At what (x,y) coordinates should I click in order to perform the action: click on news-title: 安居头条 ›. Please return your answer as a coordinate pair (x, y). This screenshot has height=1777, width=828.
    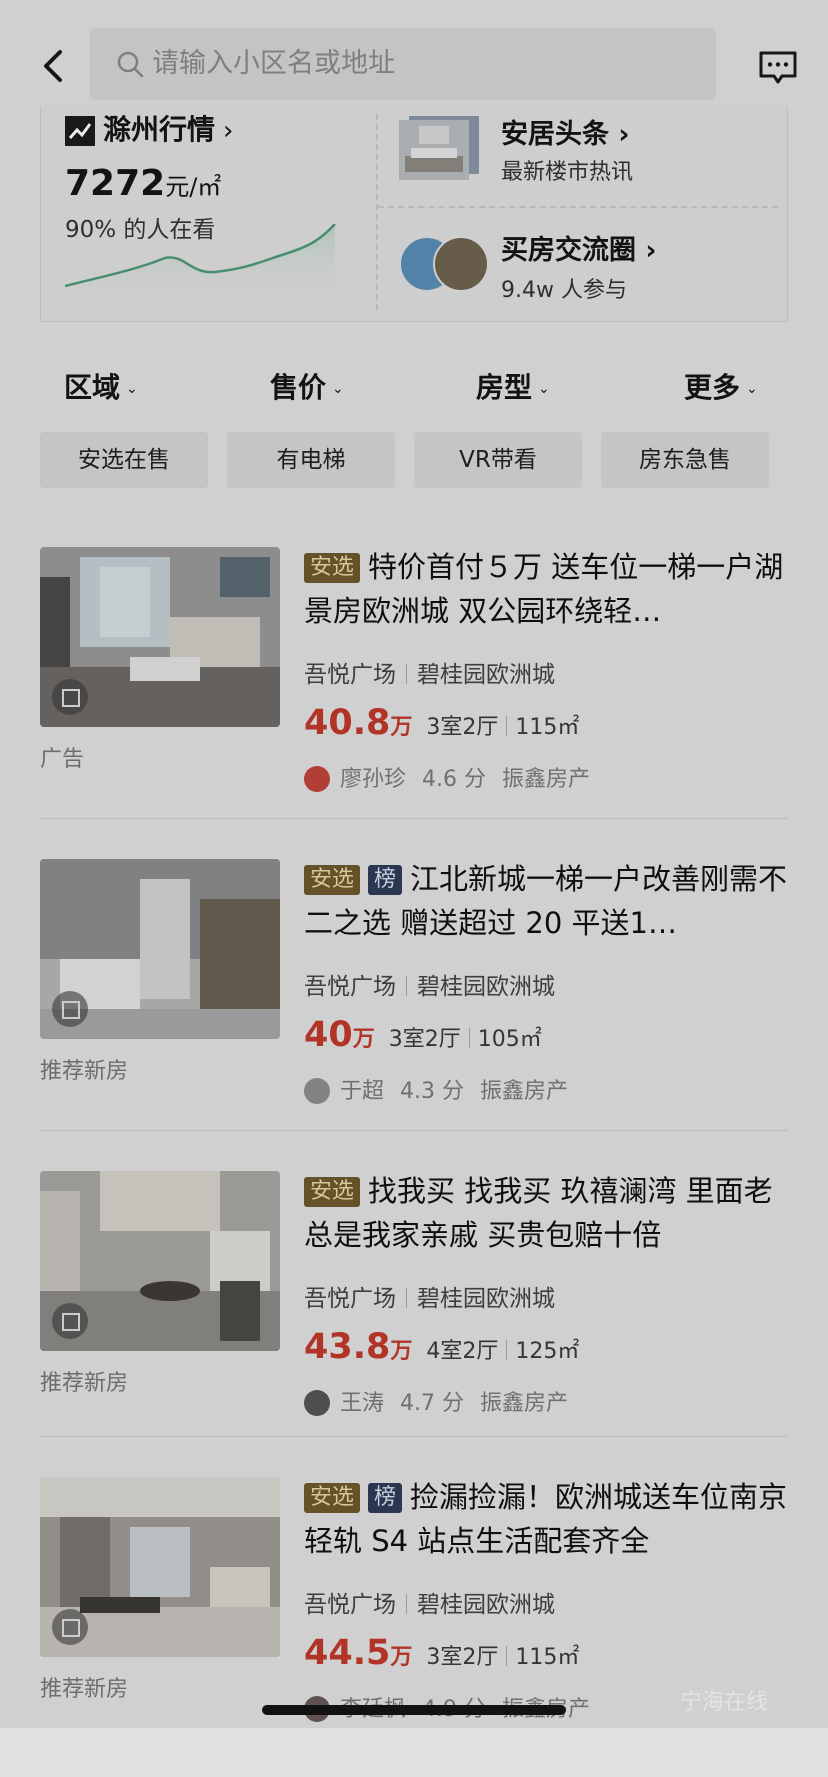
    Looking at the image, I should click on (565, 134).